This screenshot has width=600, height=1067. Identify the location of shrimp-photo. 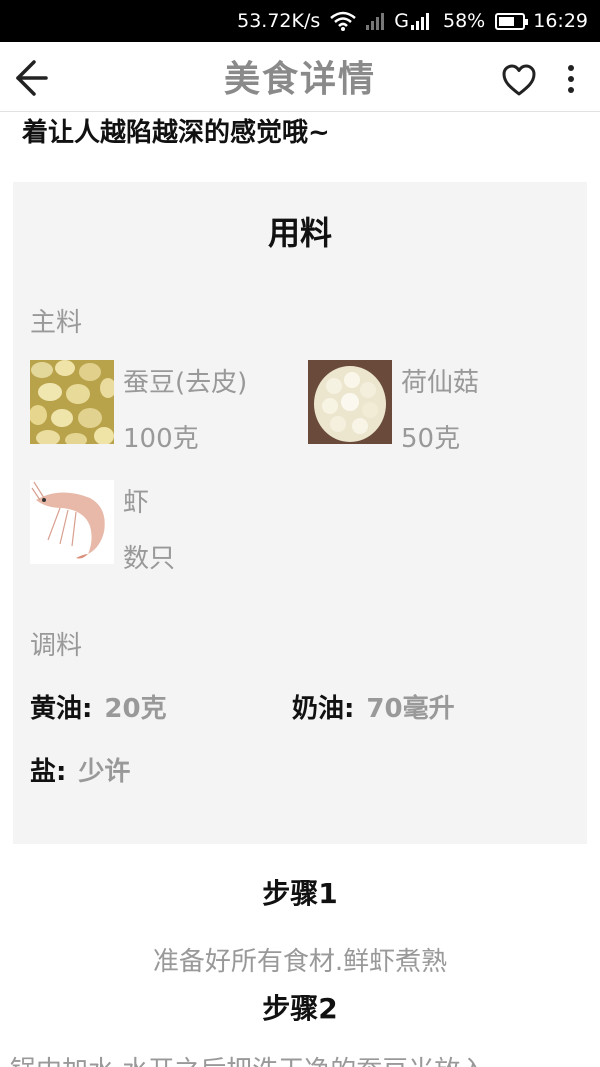
(72, 522).